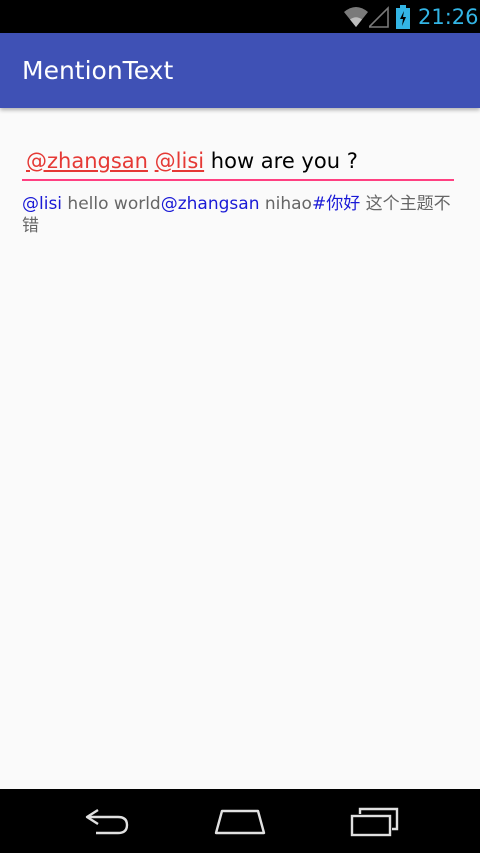  I want to click on edit-text-content: @zhangsan @lisi how are you ?, so click(192, 161).